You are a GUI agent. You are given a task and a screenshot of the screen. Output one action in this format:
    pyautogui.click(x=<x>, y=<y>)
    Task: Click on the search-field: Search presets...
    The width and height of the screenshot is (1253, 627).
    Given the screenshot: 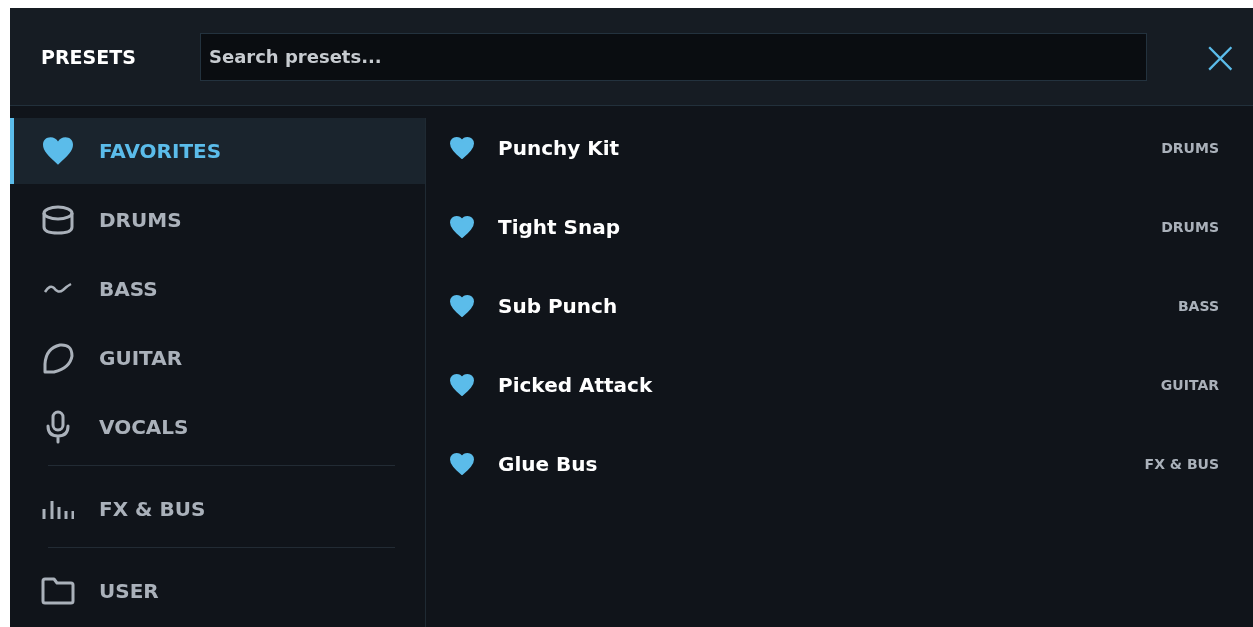 What is the action you would take?
    pyautogui.click(x=673, y=56)
    